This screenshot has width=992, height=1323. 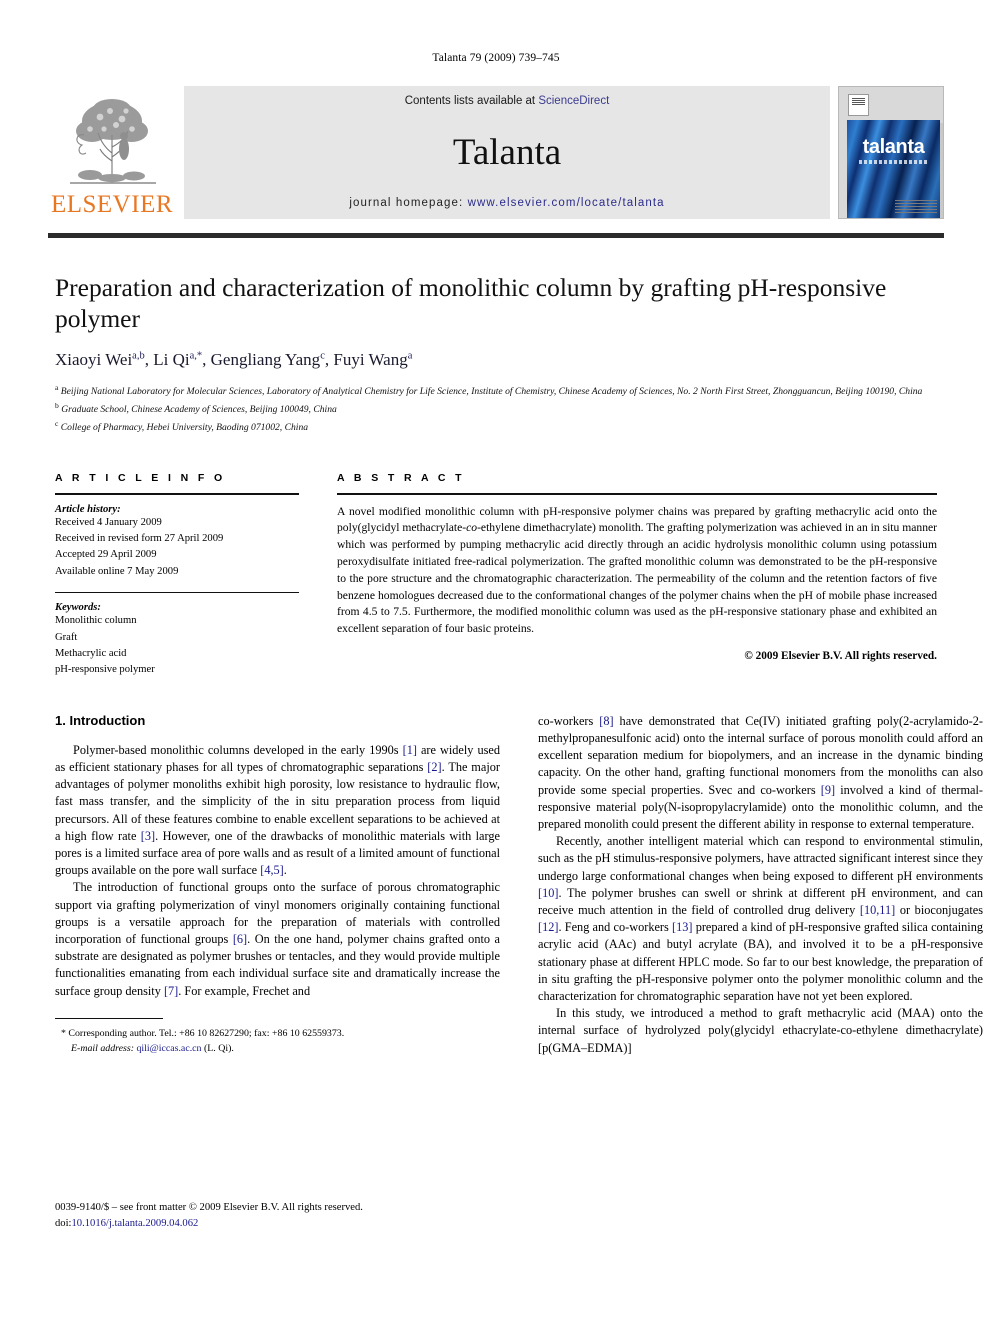 What do you see at coordinates (916, 206) in the screenshot?
I see `cover-footer-mark` at bounding box center [916, 206].